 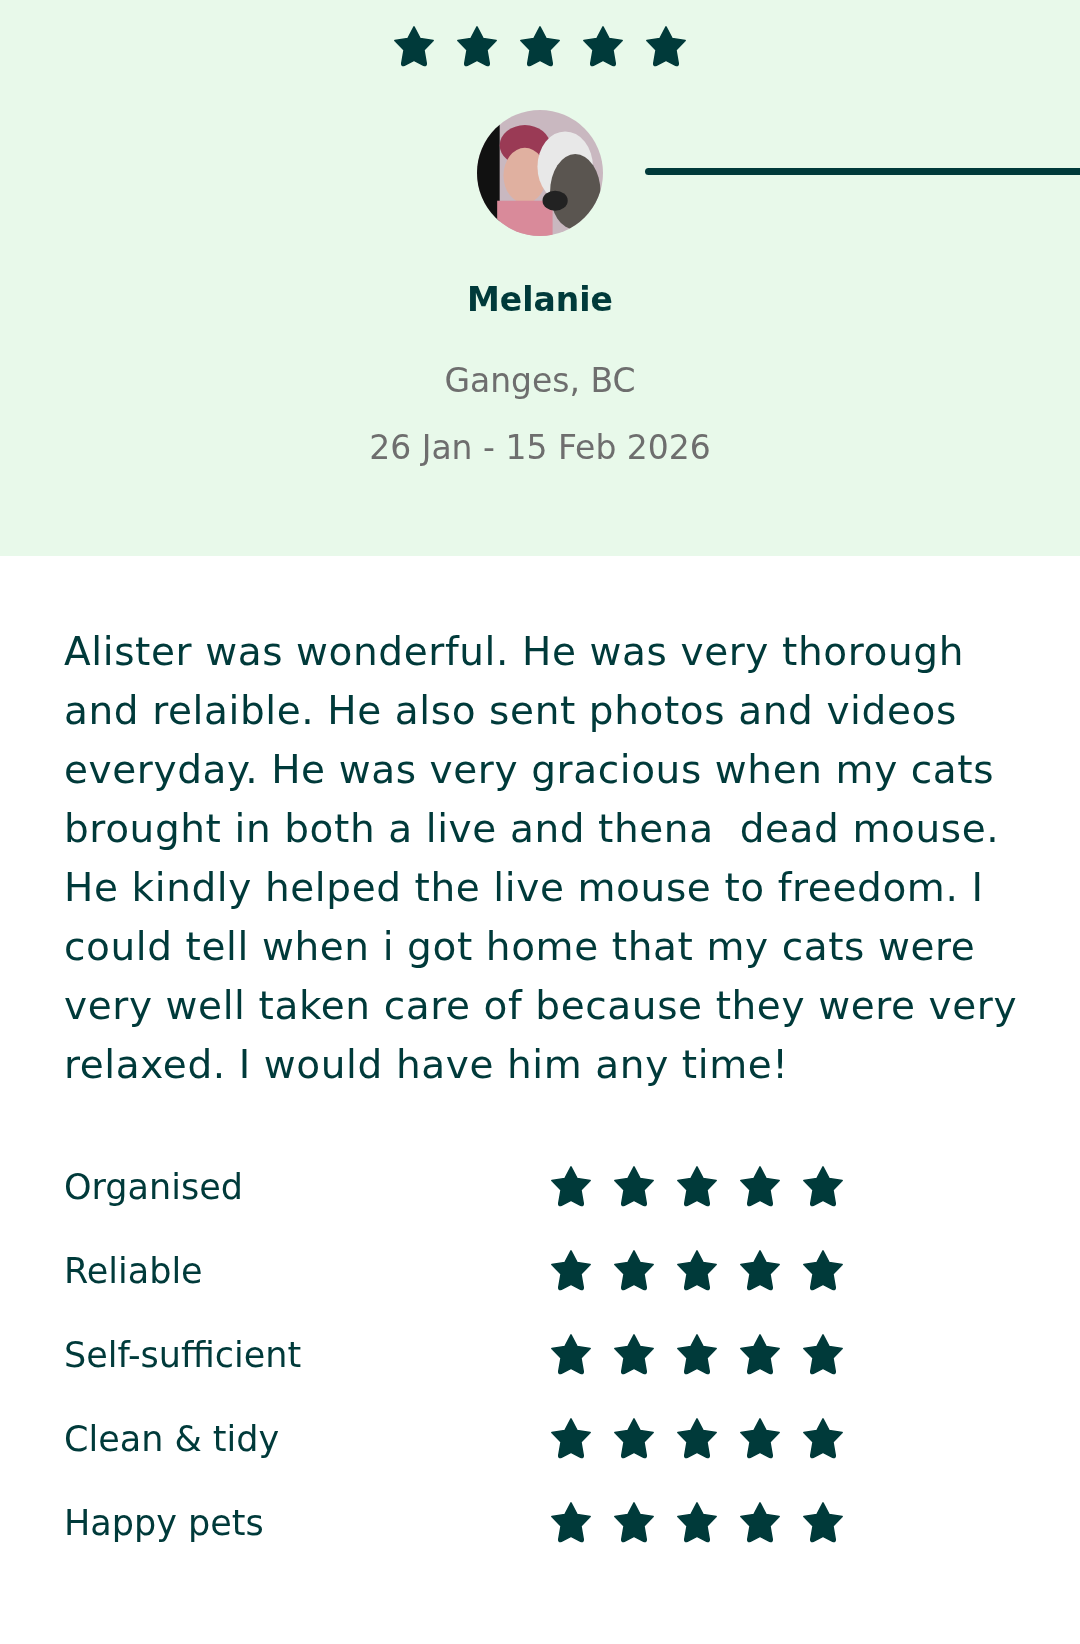 I want to click on rating-label: Clean & tidy, so click(x=172, y=1439).